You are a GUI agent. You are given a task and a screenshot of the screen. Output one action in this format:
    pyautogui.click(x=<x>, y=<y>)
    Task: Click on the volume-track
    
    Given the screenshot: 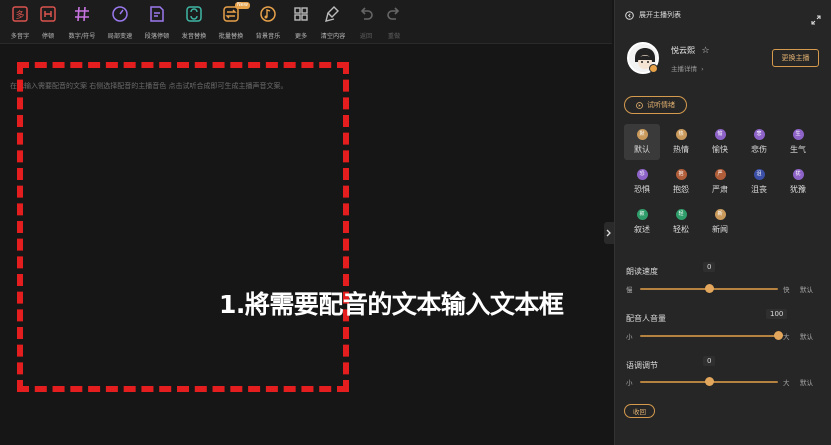 What is the action you would take?
    pyautogui.click(x=709, y=336)
    